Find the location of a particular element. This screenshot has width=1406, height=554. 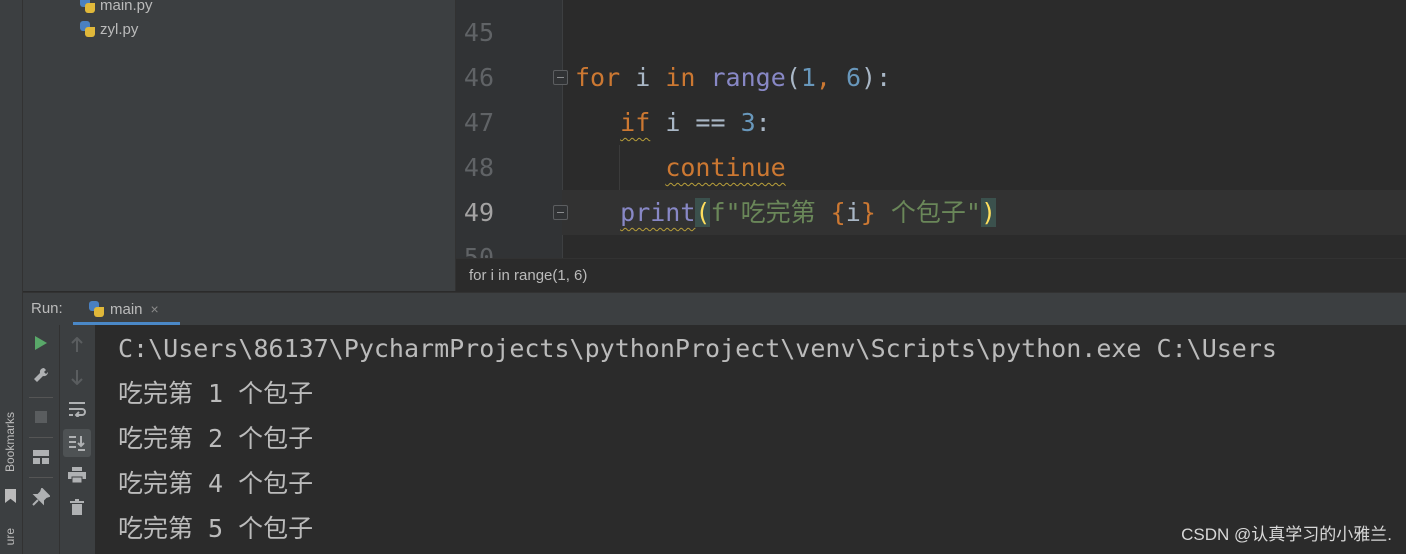

builtin-print: print is located at coordinates (658, 212).